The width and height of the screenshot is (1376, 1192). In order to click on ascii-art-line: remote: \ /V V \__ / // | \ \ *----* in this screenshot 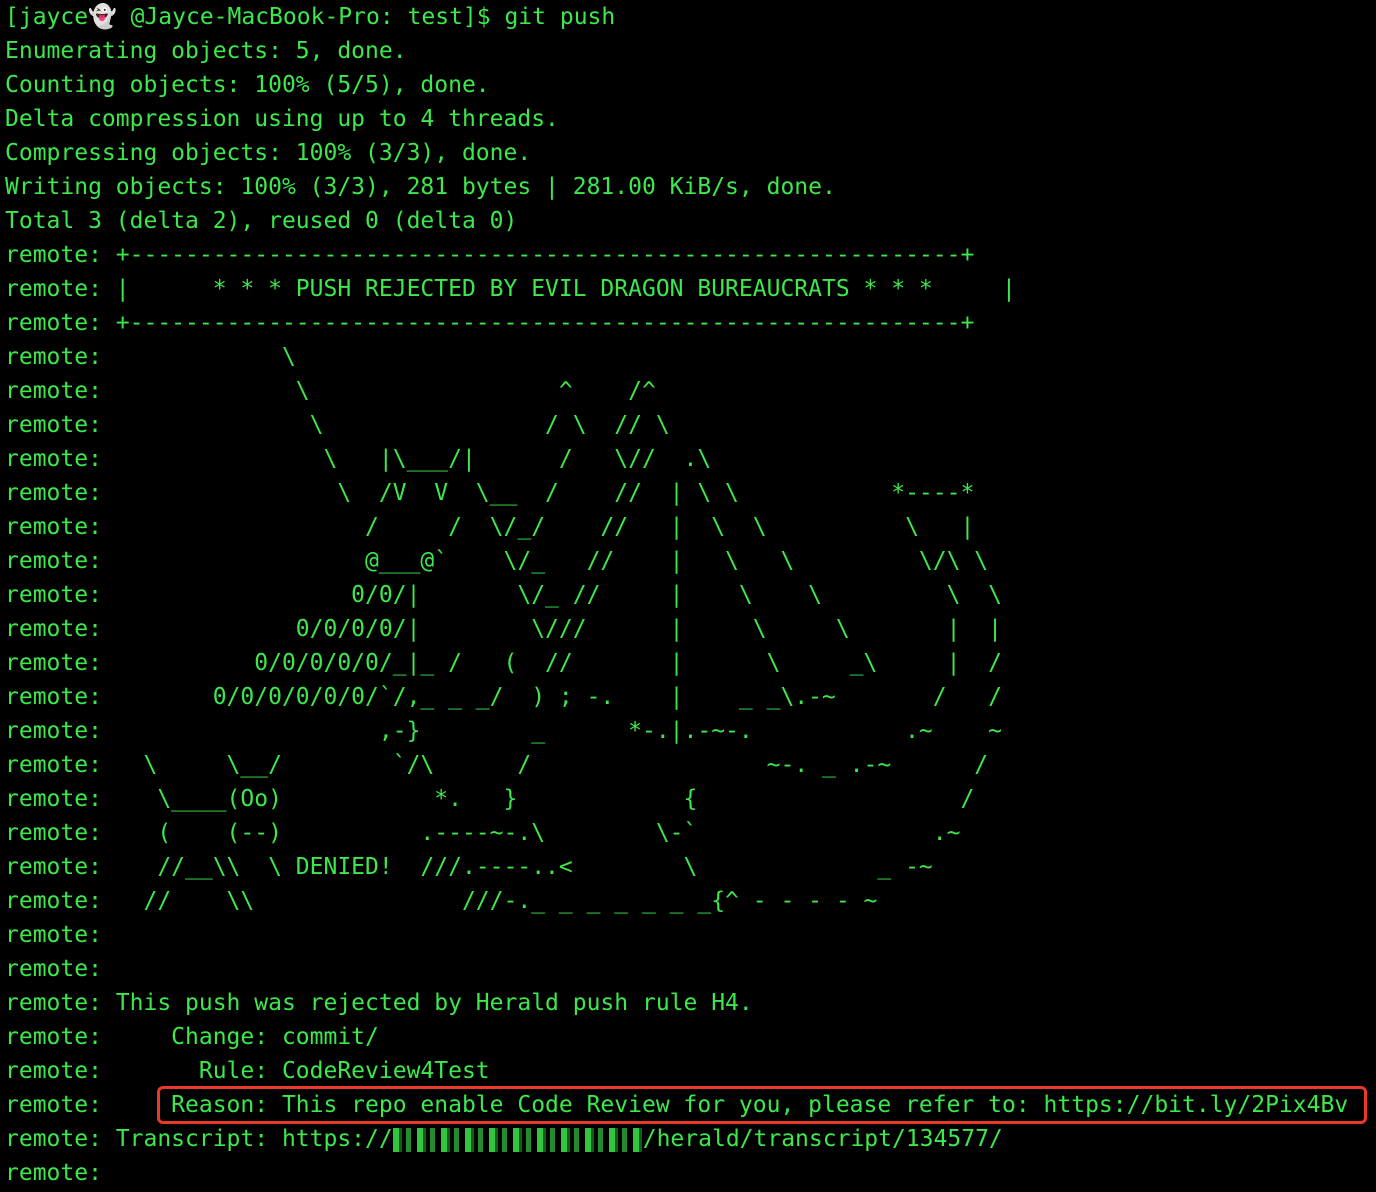, I will do `click(490, 493)`.